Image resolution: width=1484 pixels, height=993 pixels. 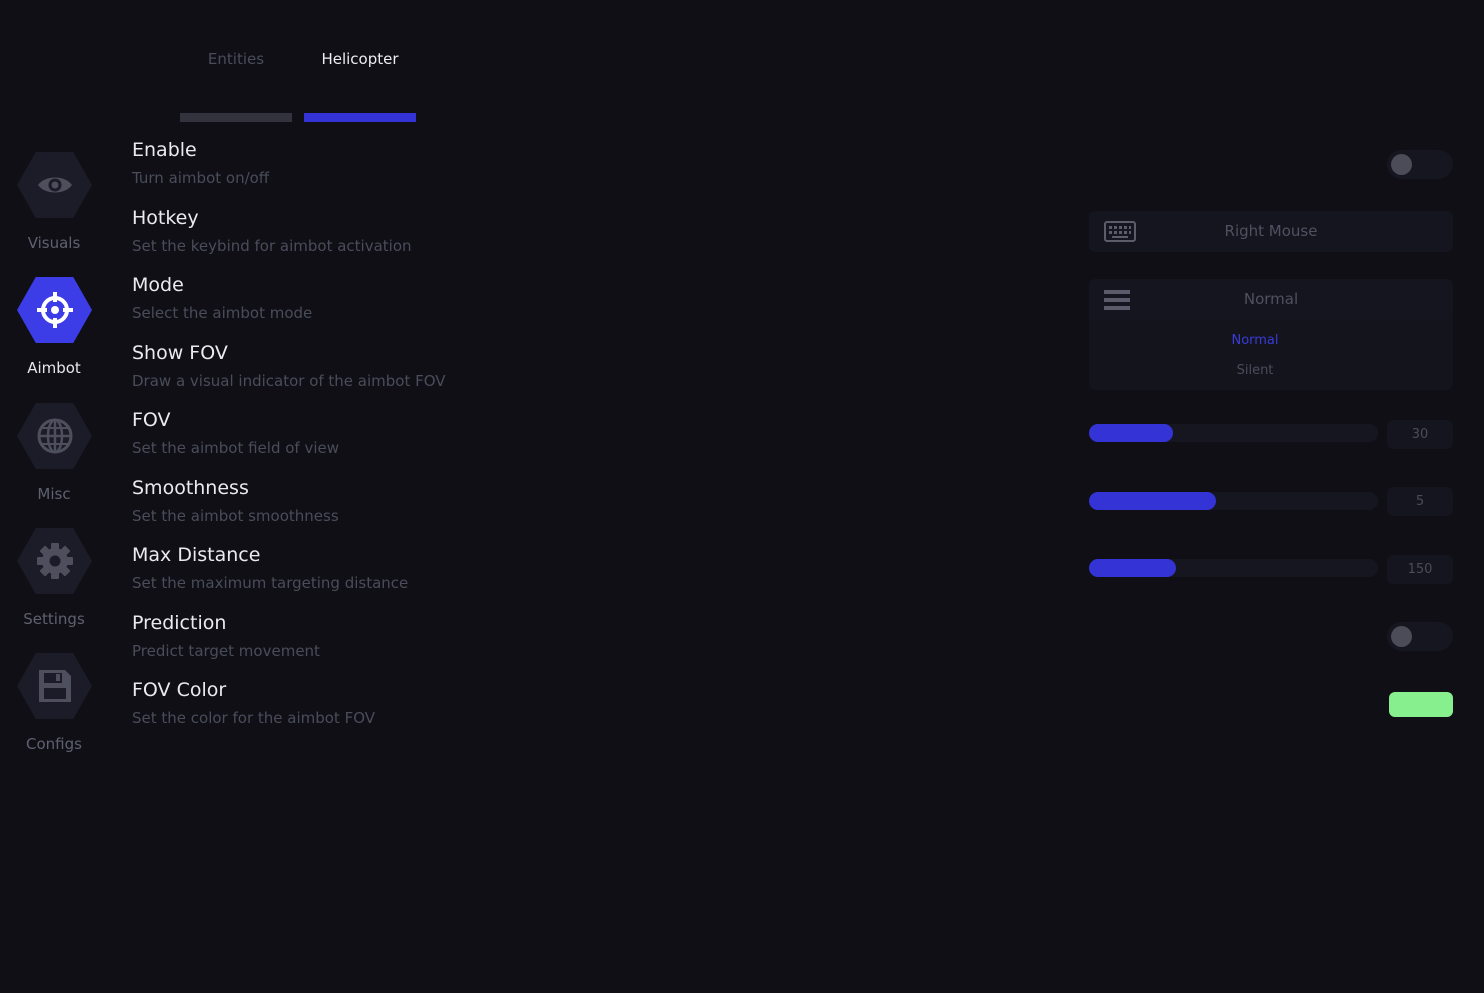 I want to click on mode-selected-value: Normal, so click(x=1271, y=299).